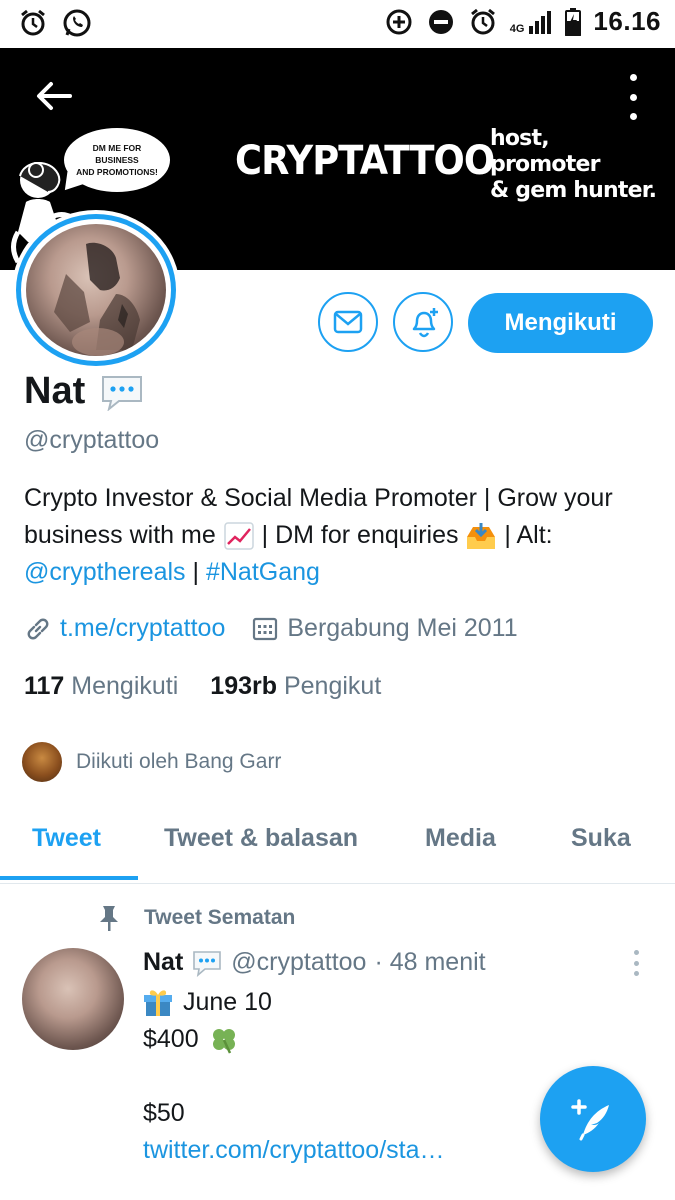 The height and width of the screenshot is (1200, 675). Describe the element at coordinates (97, 299) in the screenshot. I see `avatar-photo` at that location.